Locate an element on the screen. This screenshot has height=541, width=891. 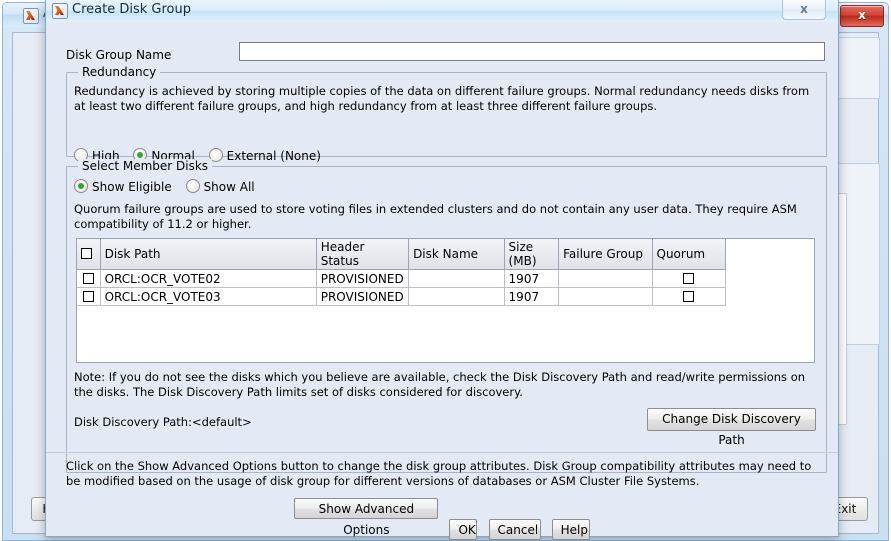
dialog-titlebar: Create Disk Group x is located at coordinates (442, 11).